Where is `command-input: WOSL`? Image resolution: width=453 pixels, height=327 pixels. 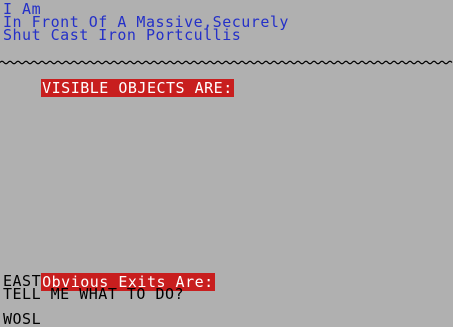
command-input: WOSL is located at coordinates (22, 319).